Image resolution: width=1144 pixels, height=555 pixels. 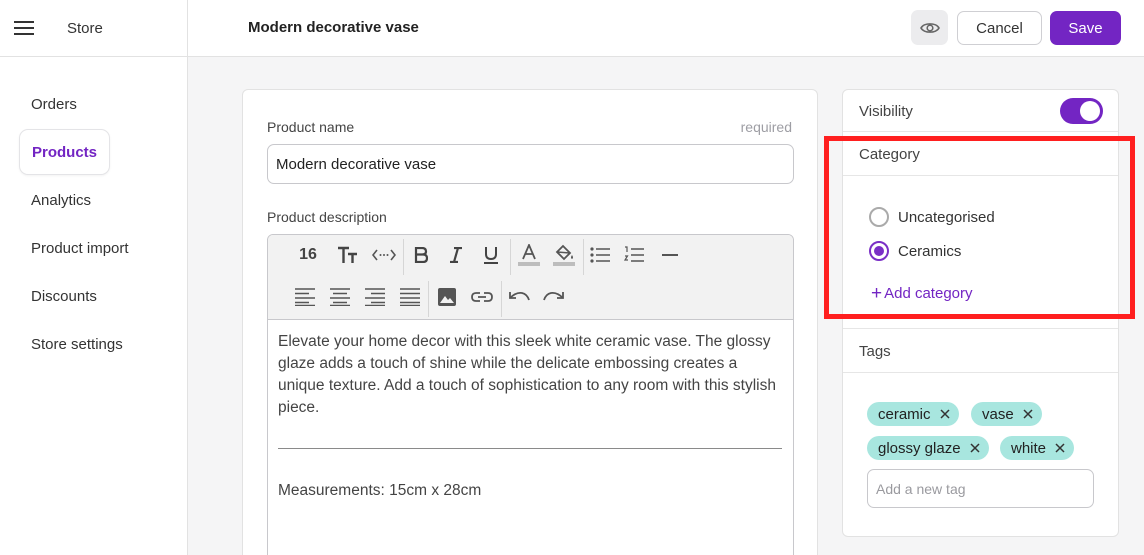 What do you see at coordinates (530, 448) in the screenshot?
I see `horizontal-rule` at bounding box center [530, 448].